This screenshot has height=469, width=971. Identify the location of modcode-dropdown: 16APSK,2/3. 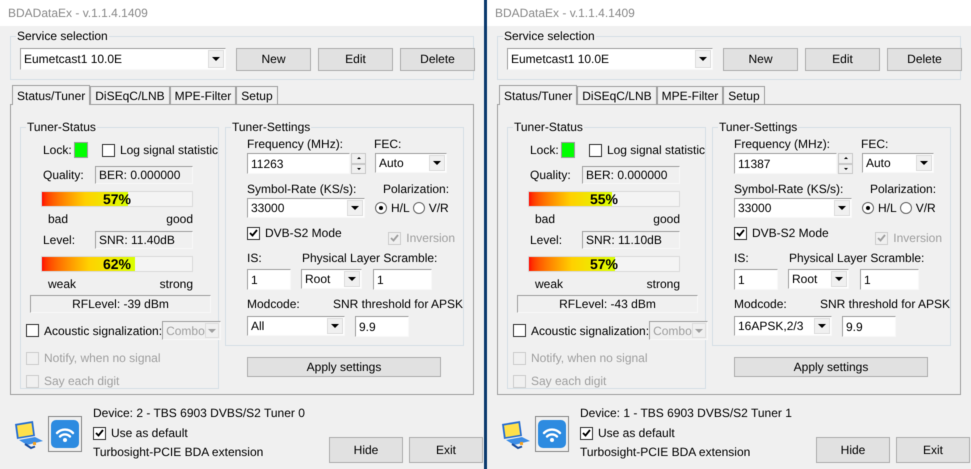
(783, 326).